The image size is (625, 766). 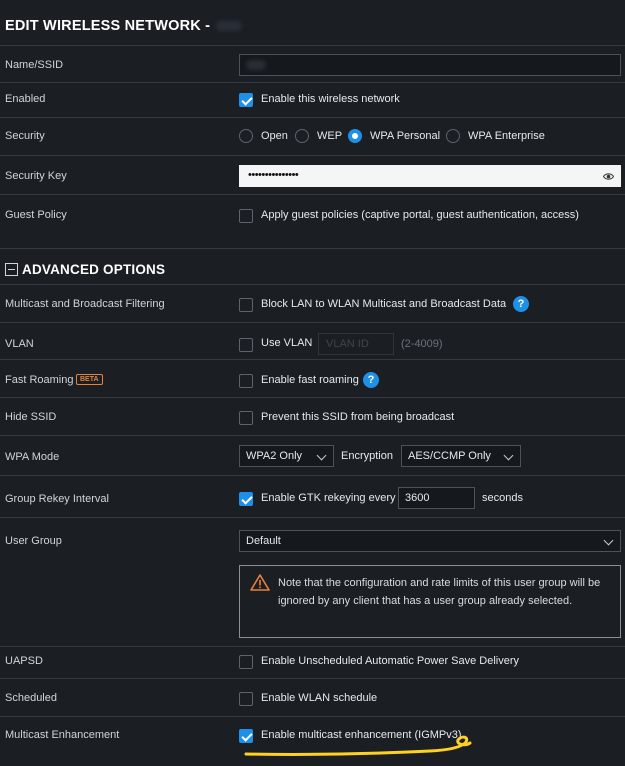 What do you see at coordinates (246, 418) in the screenshot?
I see `hide-ssid-checkbox` at bounding box center [246, 418].